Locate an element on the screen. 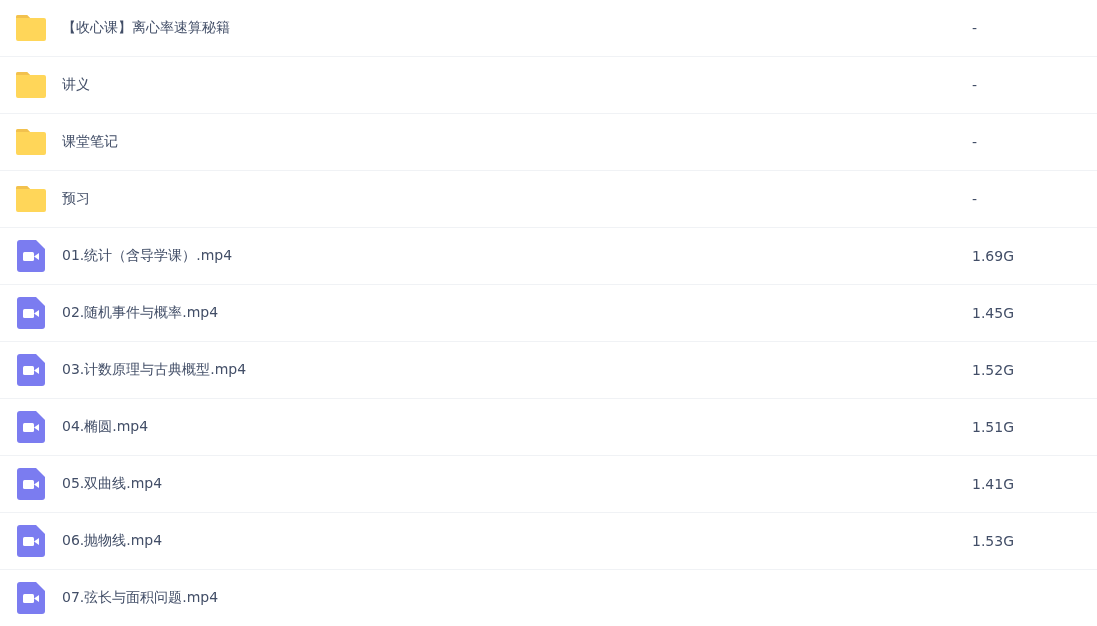 This screenshot has height=626, width=1097. file-size: 1.53G is located at coordinates (993, 541).